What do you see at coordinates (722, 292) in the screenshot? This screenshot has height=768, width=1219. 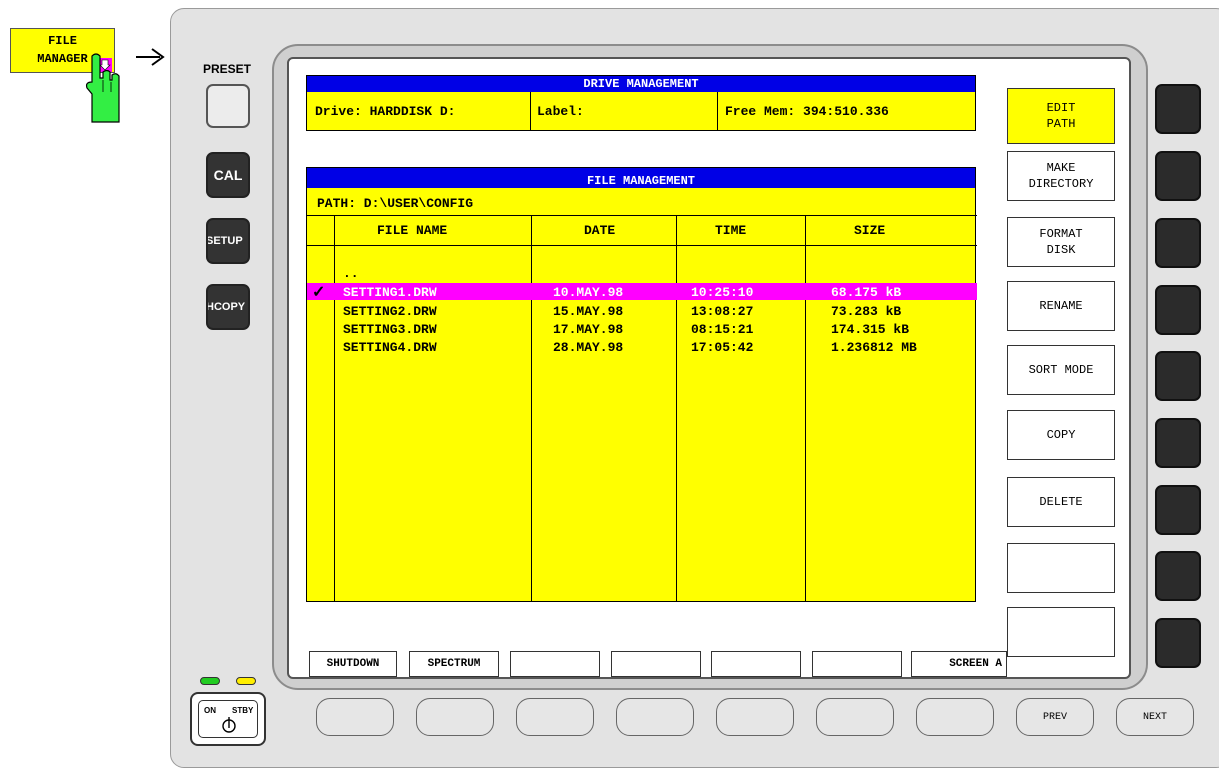 I see `row1-time: 10:25:10` at bounding box center [722, 292].